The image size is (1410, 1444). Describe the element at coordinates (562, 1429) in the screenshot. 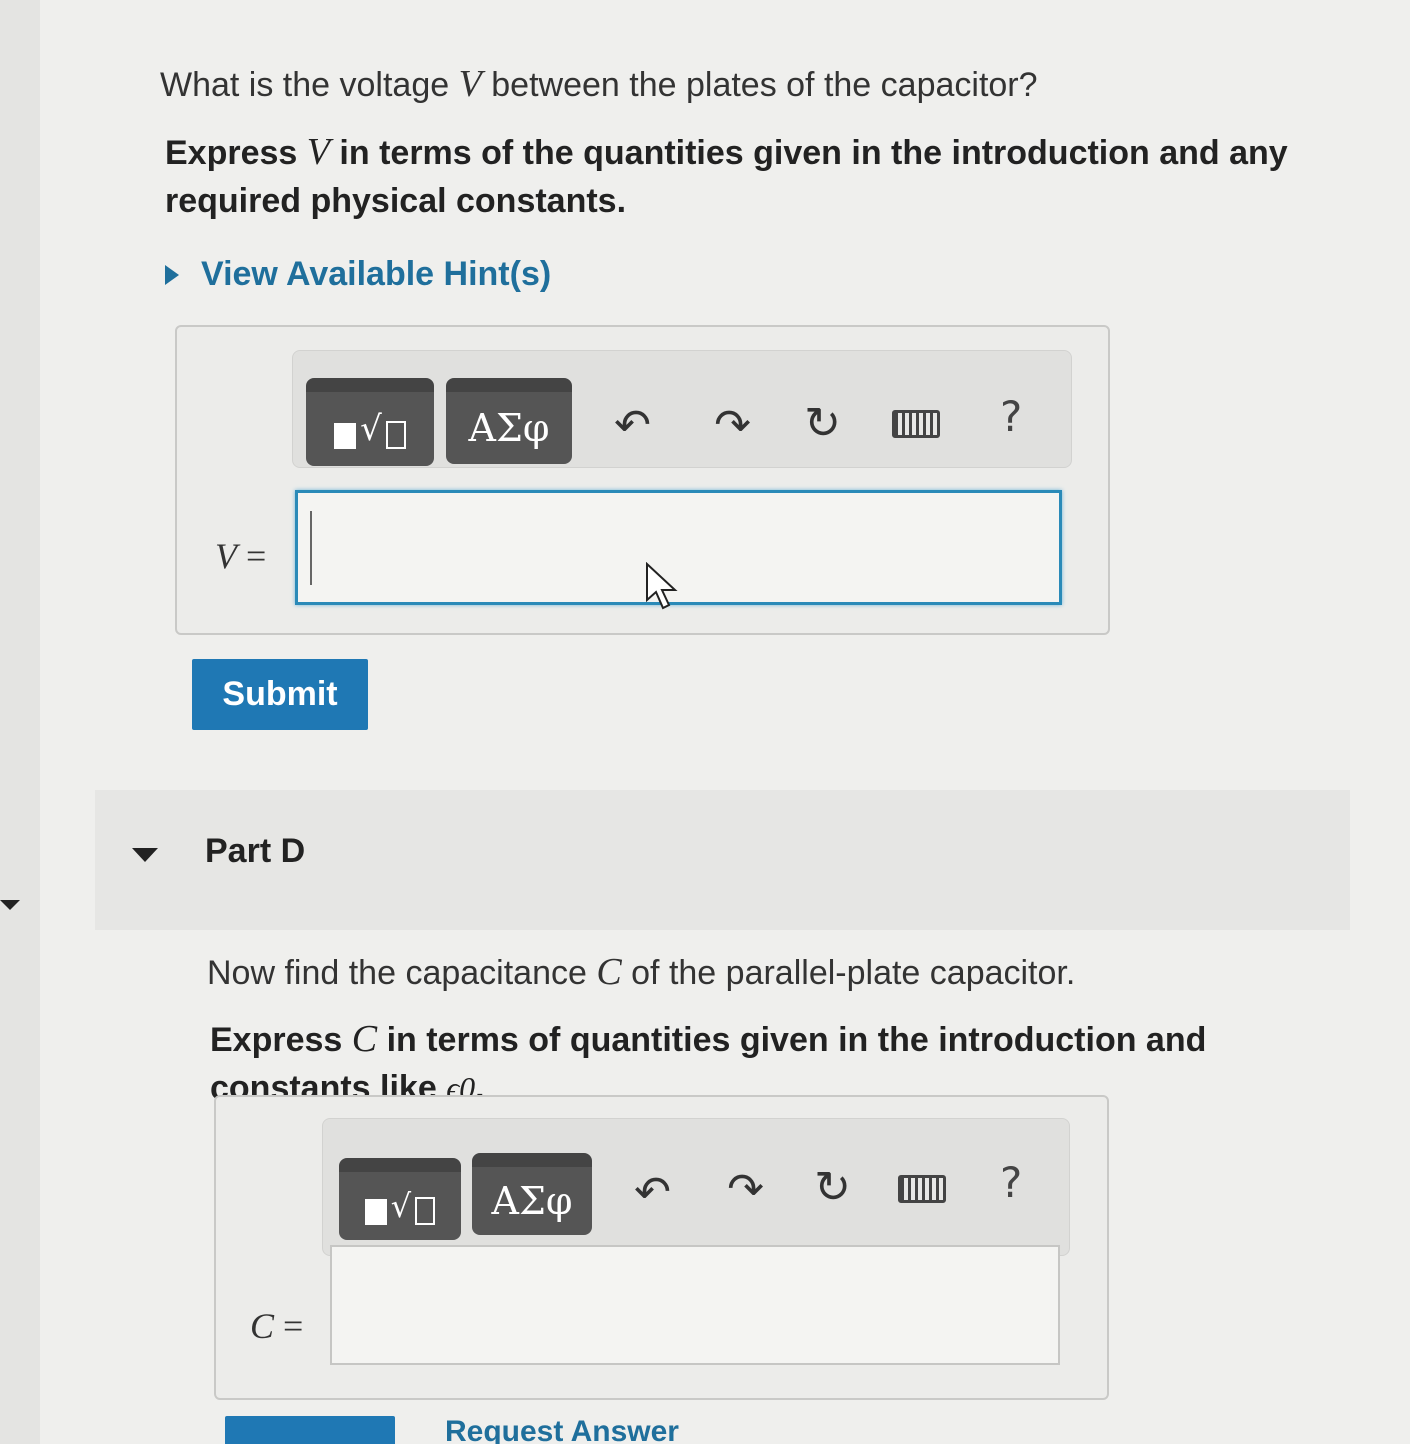

I see `request-answer-link: Request Answer` at that location.